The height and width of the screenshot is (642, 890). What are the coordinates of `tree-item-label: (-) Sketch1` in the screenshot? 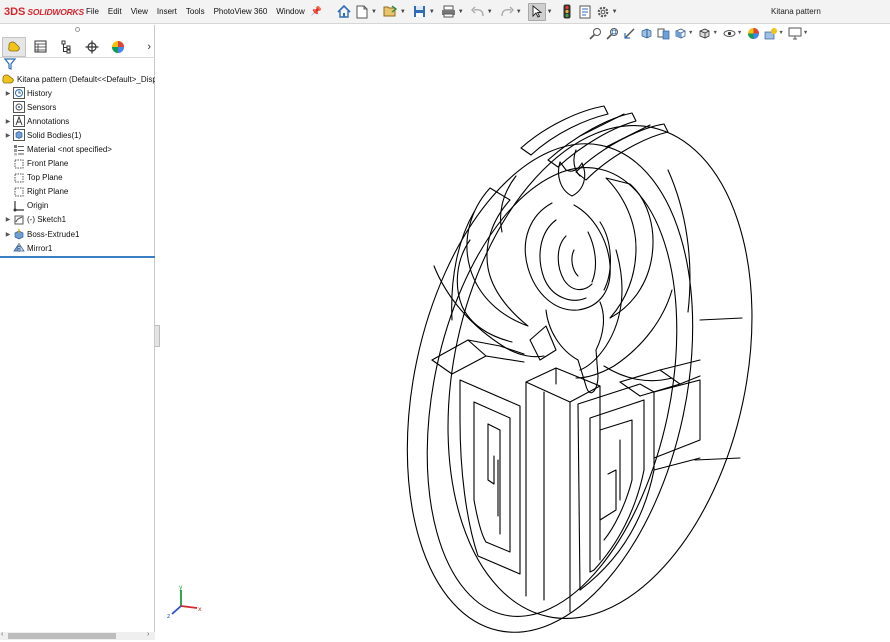 It's located at (47, 220).